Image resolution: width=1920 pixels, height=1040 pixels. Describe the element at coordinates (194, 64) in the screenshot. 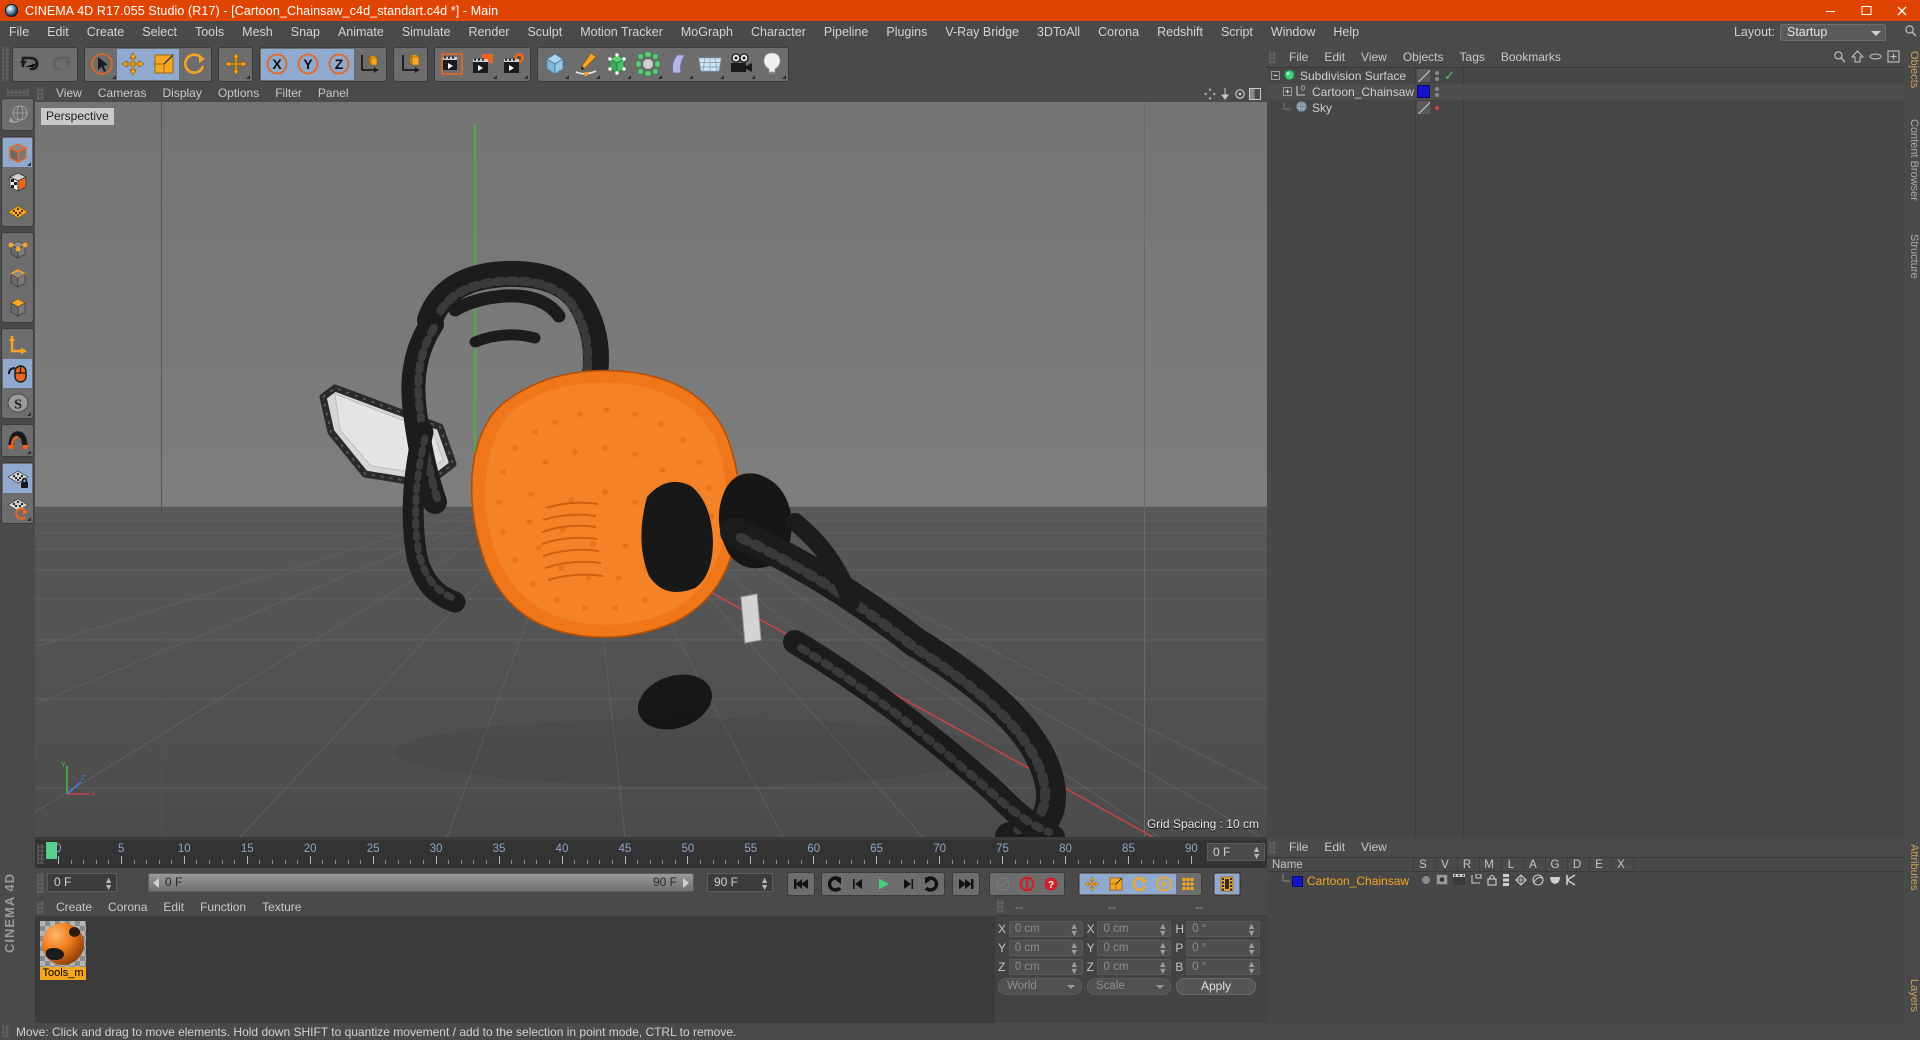

I see `rotate-tool-button` at that location.